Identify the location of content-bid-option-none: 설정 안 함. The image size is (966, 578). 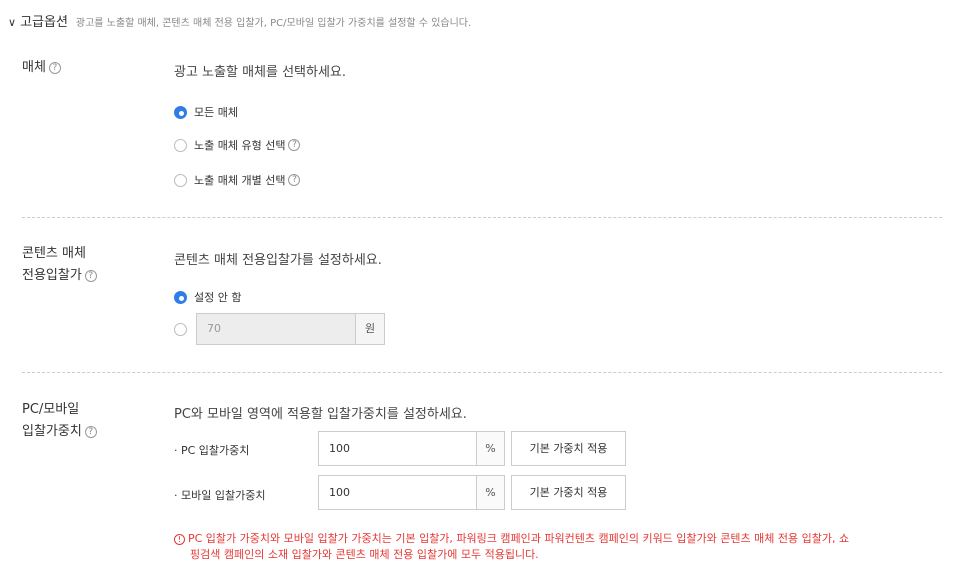
(207, 297).